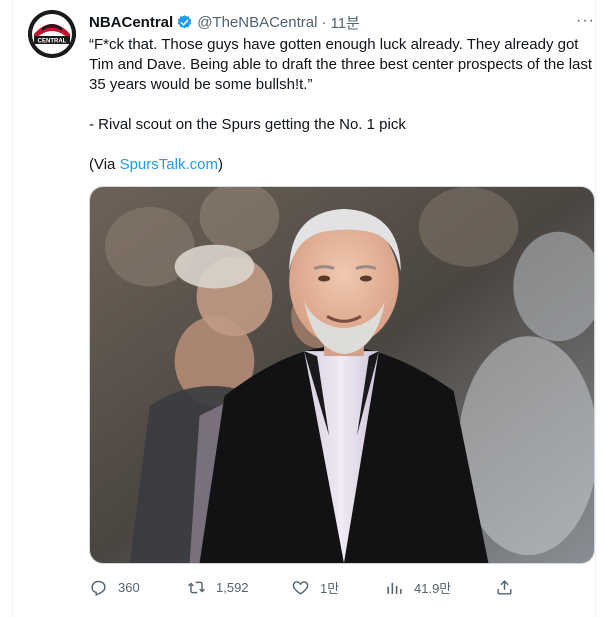  What do you see at coordinates (114, 587) in the screenshot?
I see `reply-button: 360` at bounding box center [114, 587].